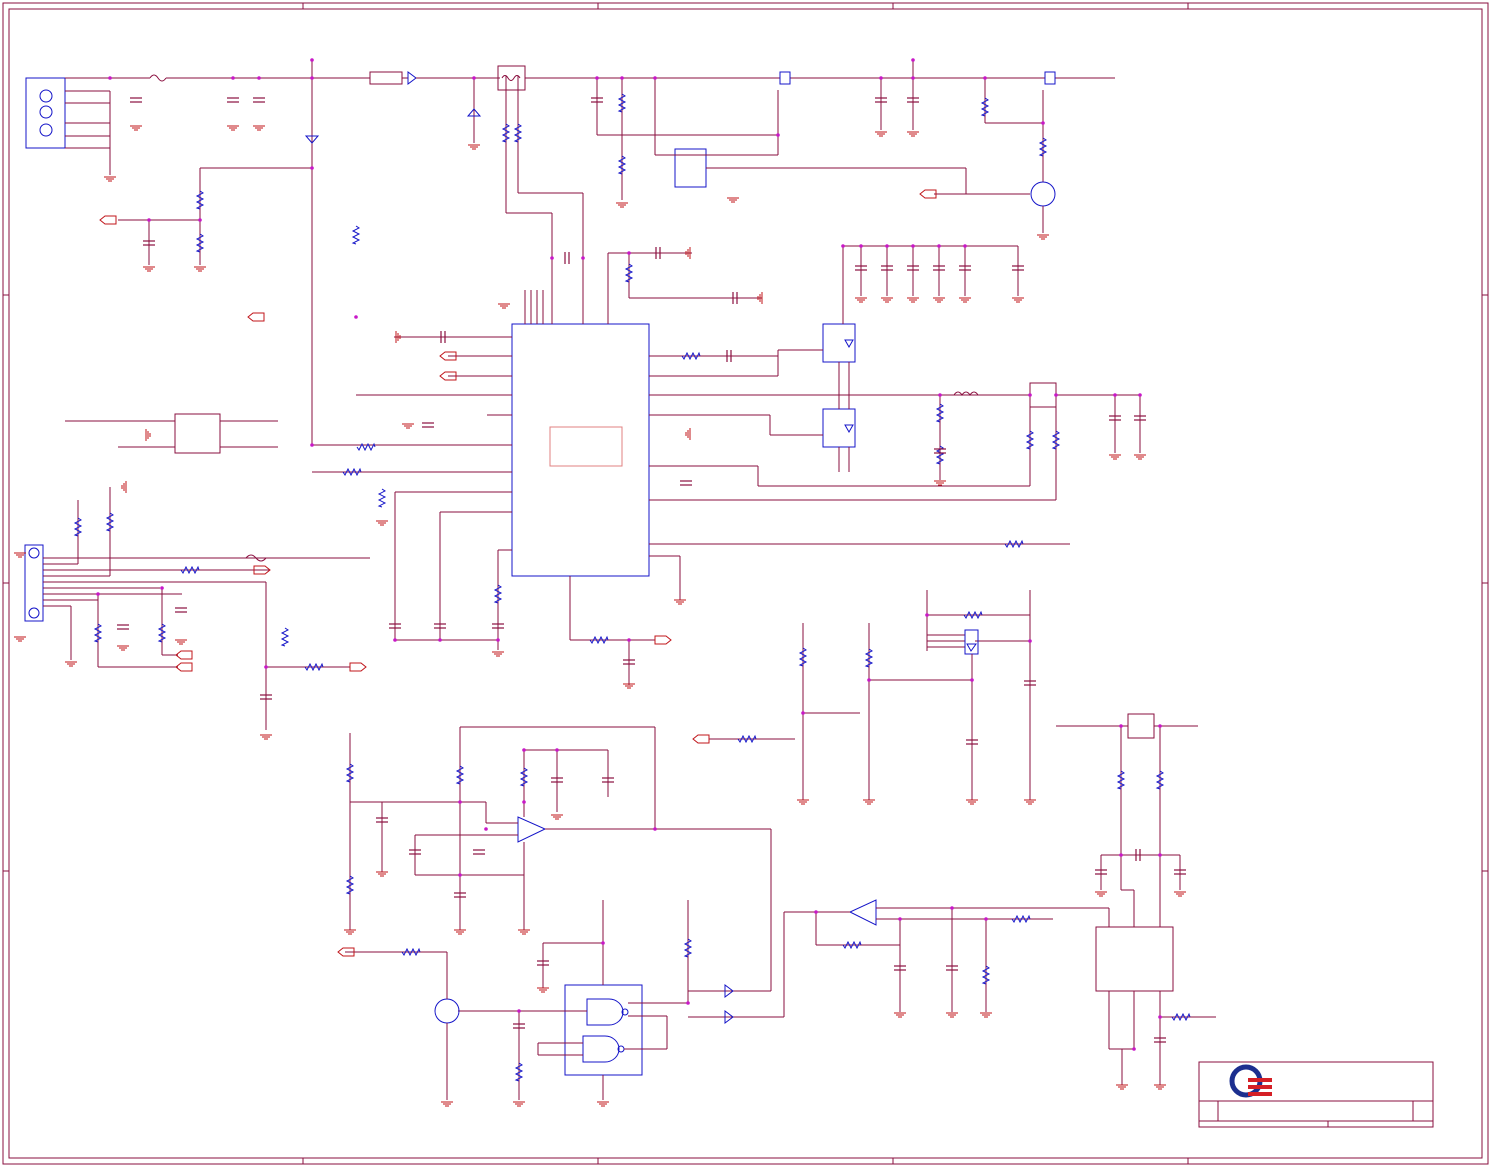 This screenshot has height=1167, width=1491. I want to click on capacitor-bank, so click(1000, 349).